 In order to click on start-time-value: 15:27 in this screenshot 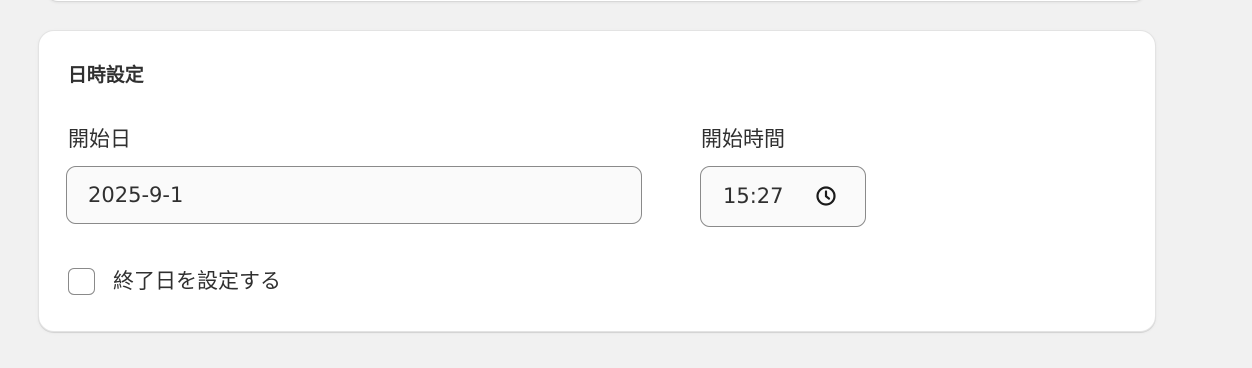, I will do `click(753, 196)`.